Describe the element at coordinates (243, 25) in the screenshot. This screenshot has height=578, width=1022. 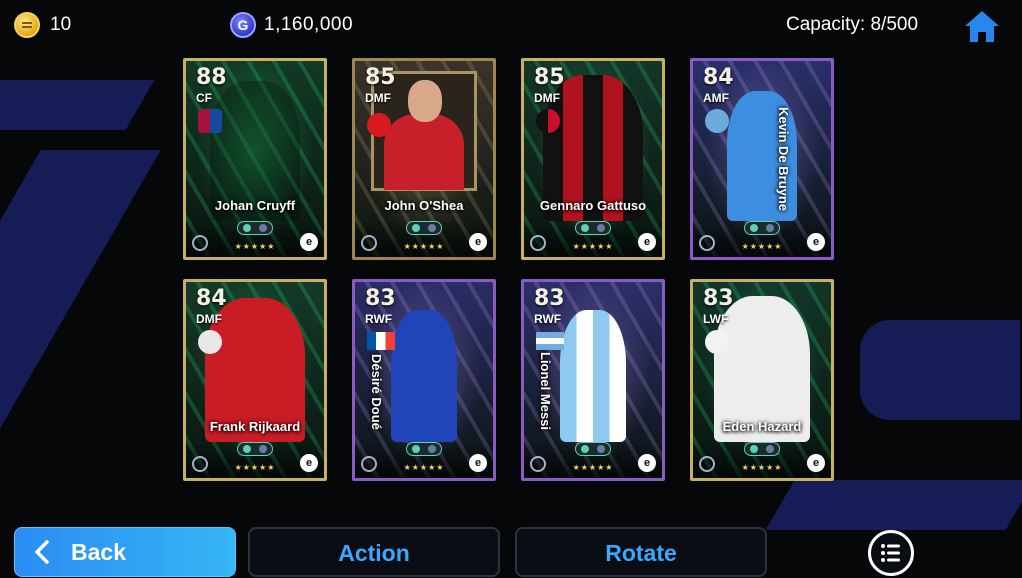
I see `gp-icon: G` at that location.